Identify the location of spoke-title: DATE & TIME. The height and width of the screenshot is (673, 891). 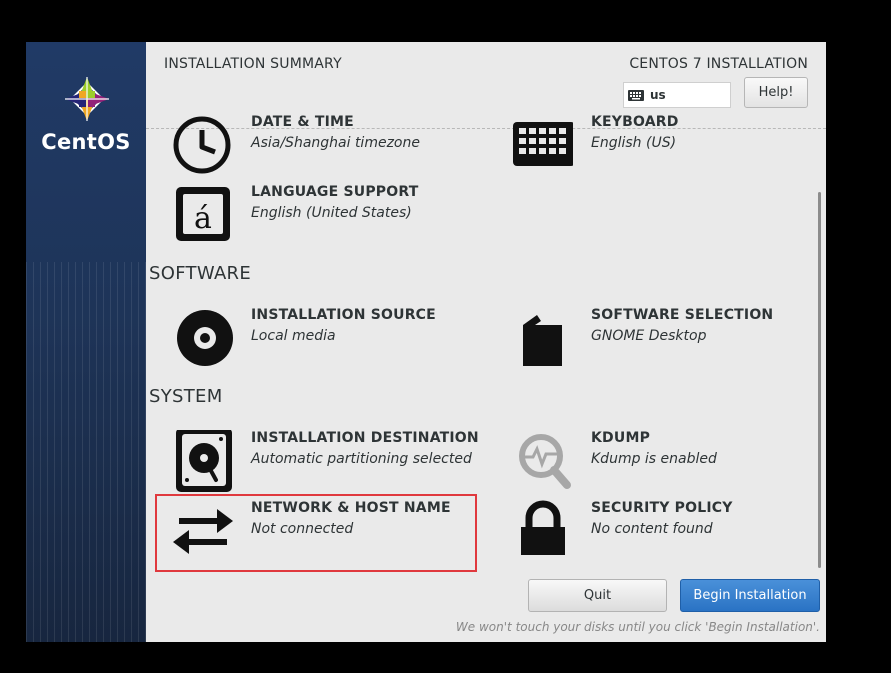
(302, 122).